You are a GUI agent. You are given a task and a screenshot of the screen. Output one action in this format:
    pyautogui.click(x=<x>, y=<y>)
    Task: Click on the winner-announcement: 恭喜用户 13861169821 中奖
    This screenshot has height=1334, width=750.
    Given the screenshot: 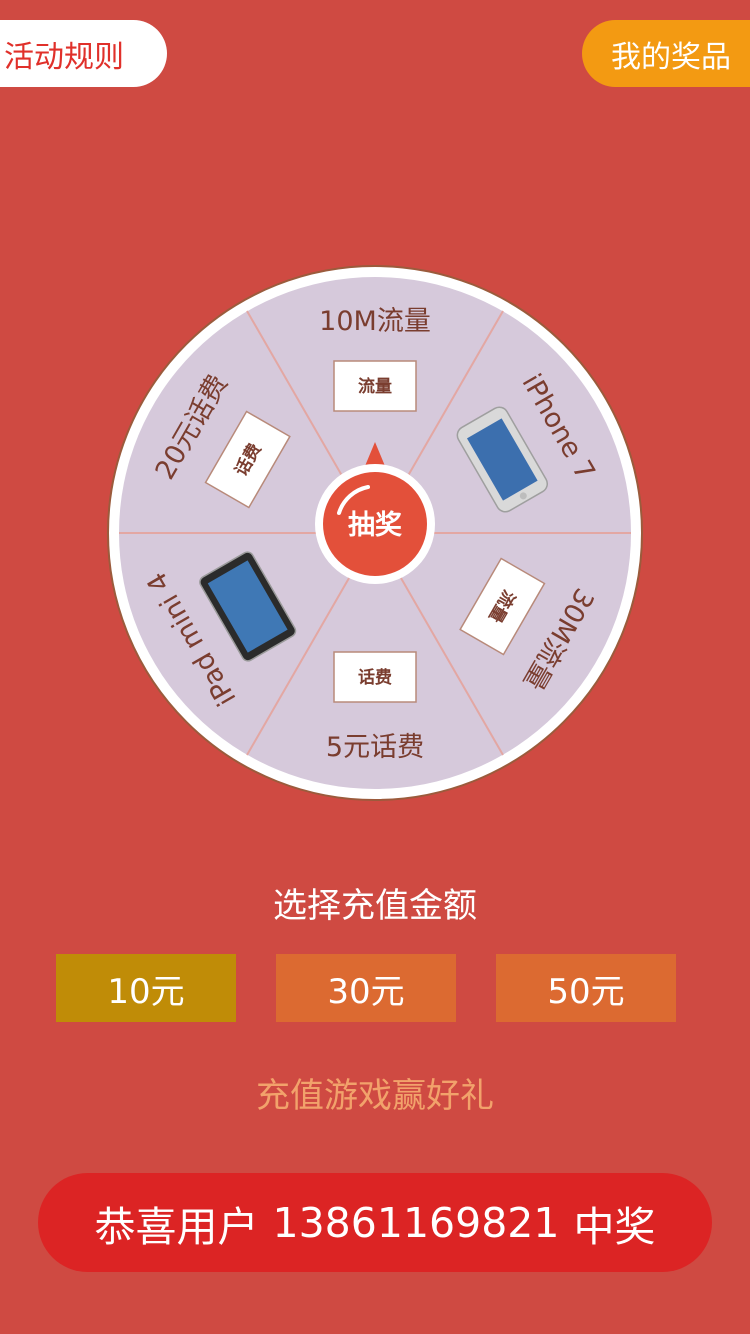 What is the action you would take?
    pyautogui.click(x=375, y=1222)
    